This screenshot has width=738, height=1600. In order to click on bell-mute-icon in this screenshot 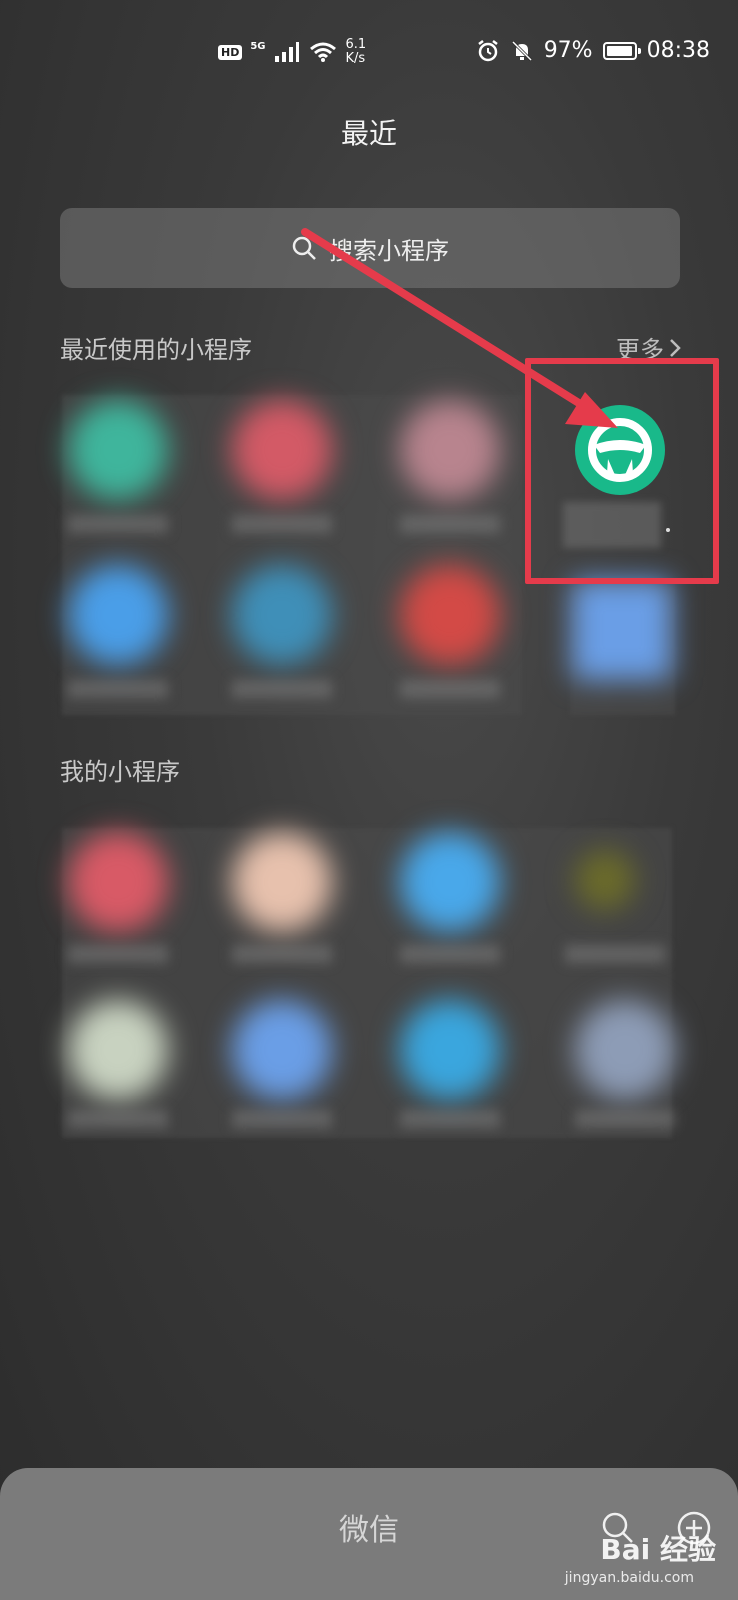, I will do `click(521, 50)`.